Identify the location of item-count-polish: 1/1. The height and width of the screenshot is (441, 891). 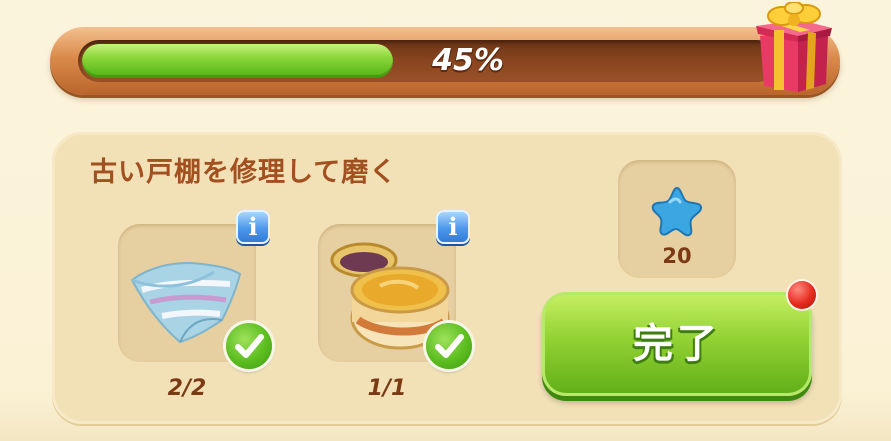
(387, 388).